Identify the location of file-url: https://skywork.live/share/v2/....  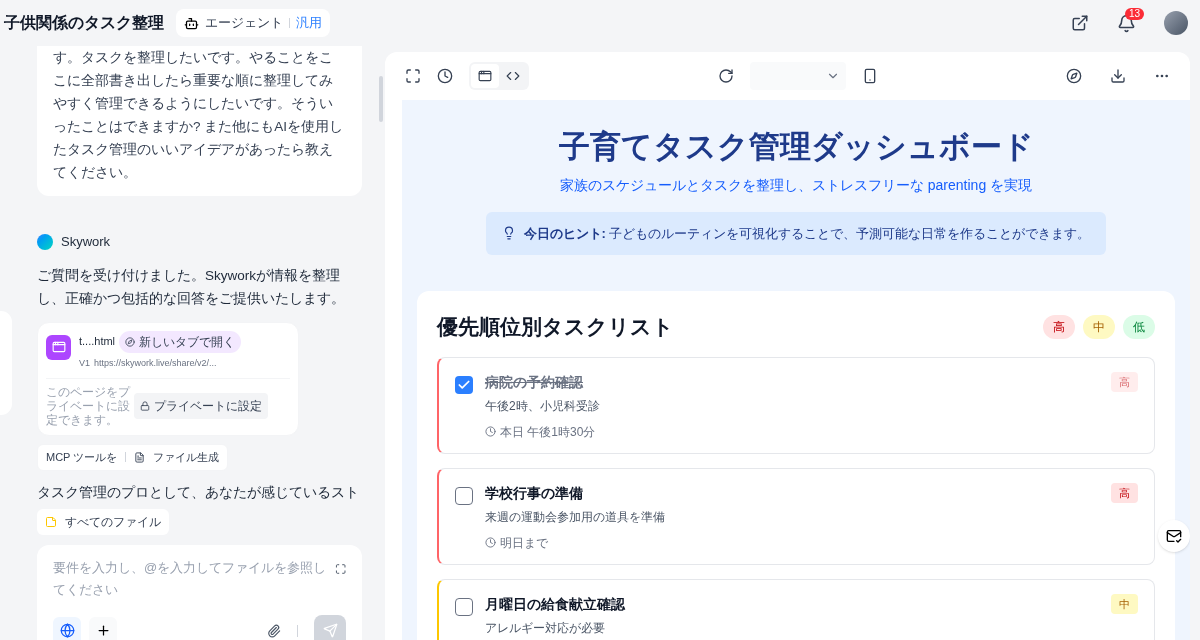
(155, 363).